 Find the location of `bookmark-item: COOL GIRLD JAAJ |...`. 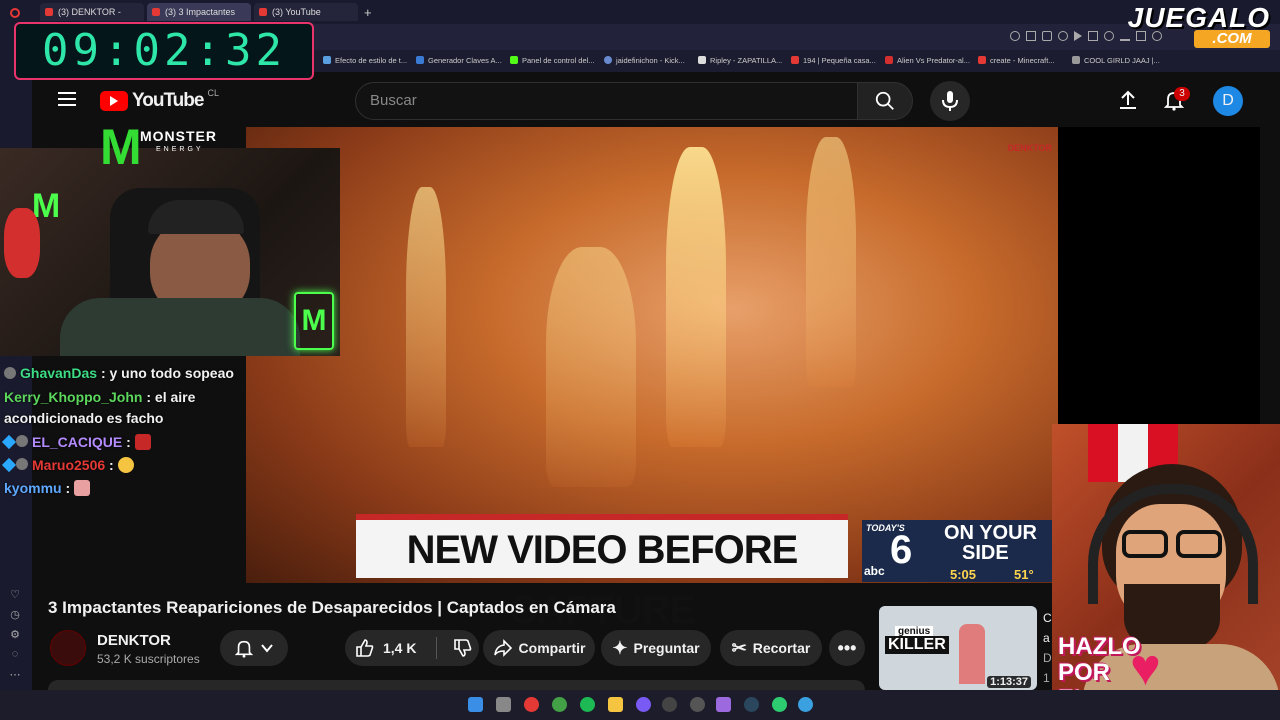

bookmark-item: COOL GIRLD JAAJ |... is located at coordinates (1116, 61).